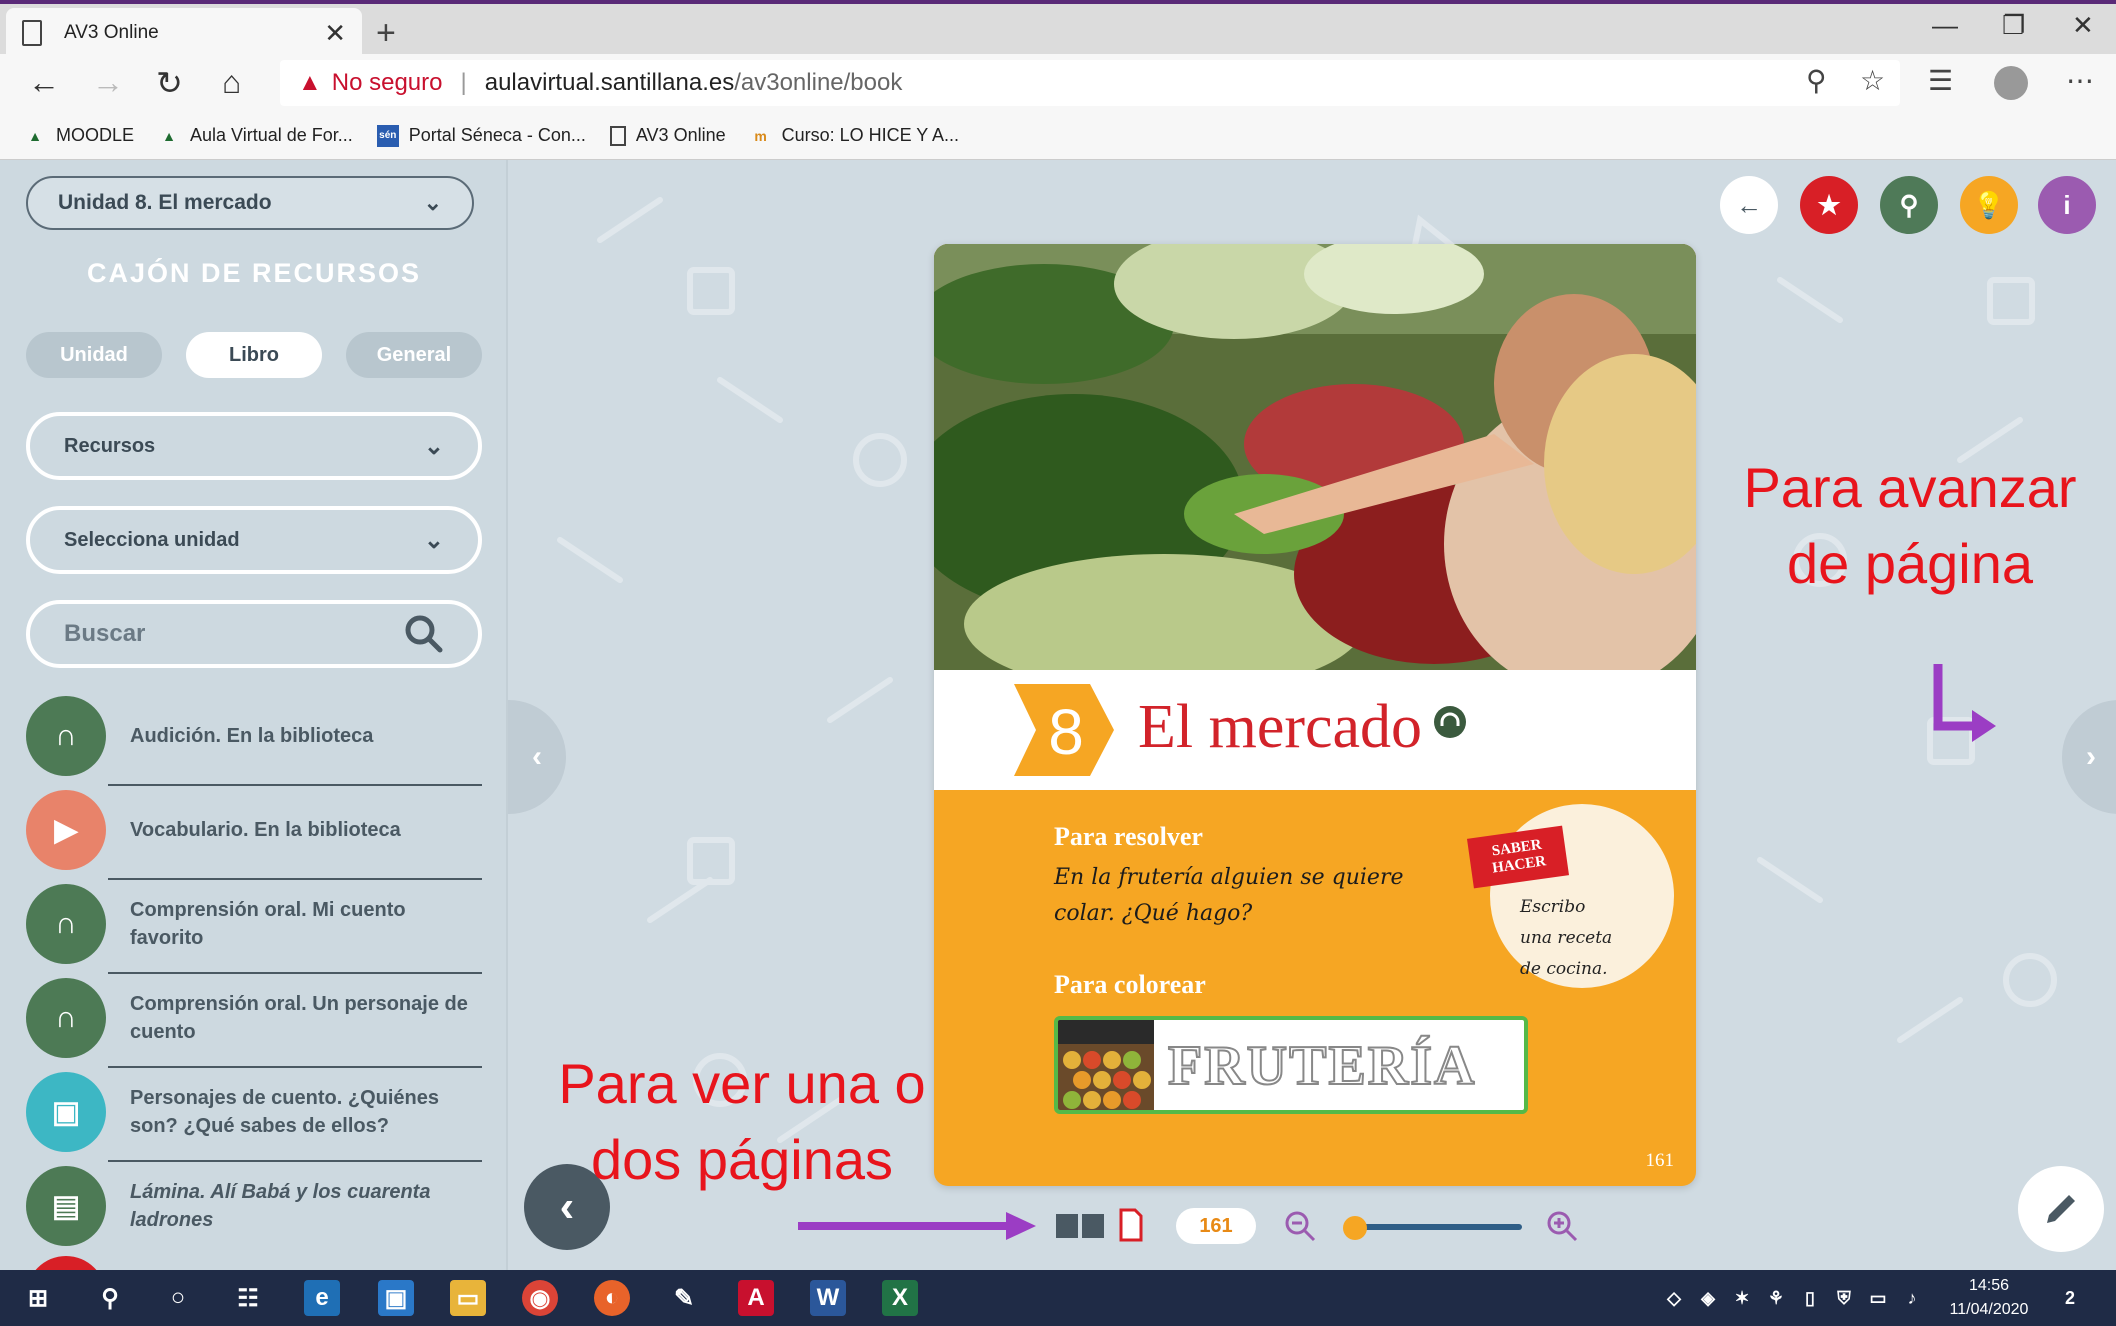 The image size is (2116, 1326). I want to click on view-pages-note: Para ver una o dos páginas, so click(742, 1122).